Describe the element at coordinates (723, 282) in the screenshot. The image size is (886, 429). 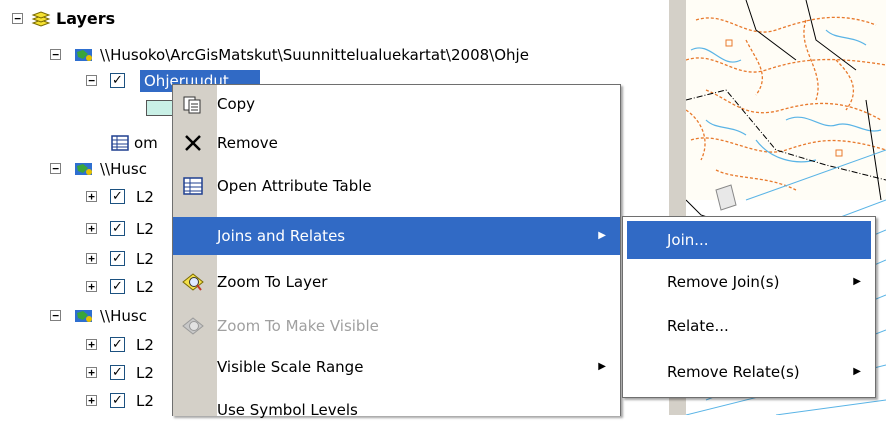
I see `menu-item-label: Remove Join(s)` at that location.